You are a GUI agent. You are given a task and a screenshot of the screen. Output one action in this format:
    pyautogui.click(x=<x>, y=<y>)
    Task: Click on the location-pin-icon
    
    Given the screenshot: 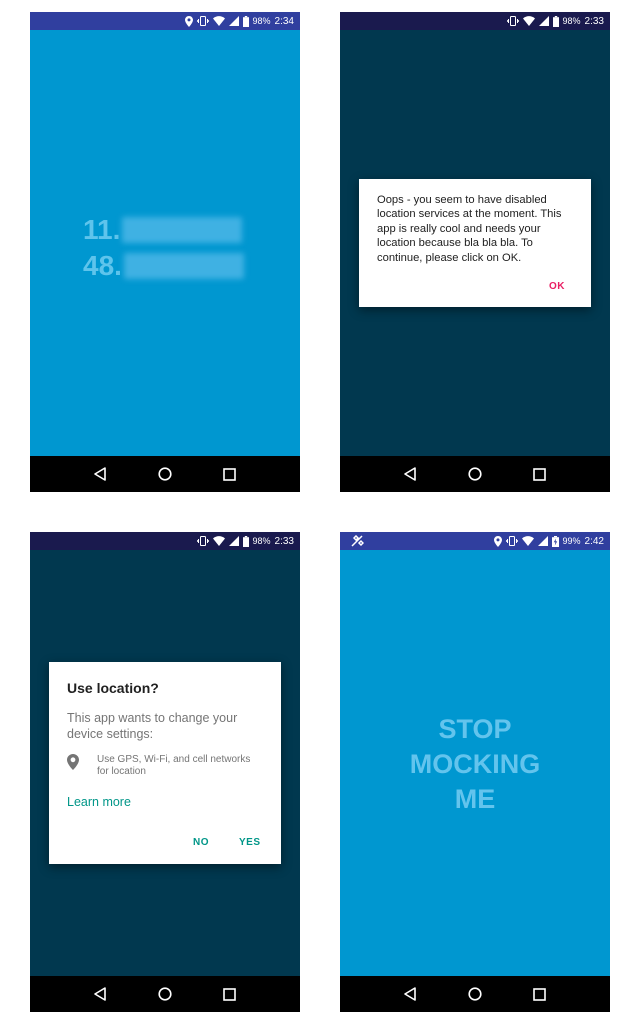 What is the action you would take?
    pyautogui.click(x=76, y=763)
    